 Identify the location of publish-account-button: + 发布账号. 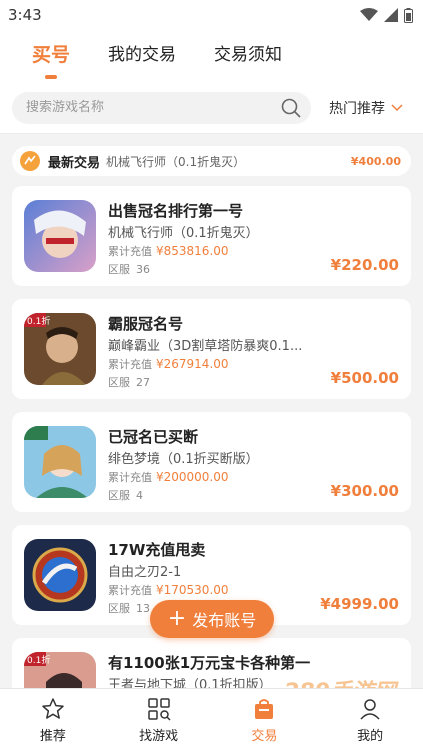
(212, 619).